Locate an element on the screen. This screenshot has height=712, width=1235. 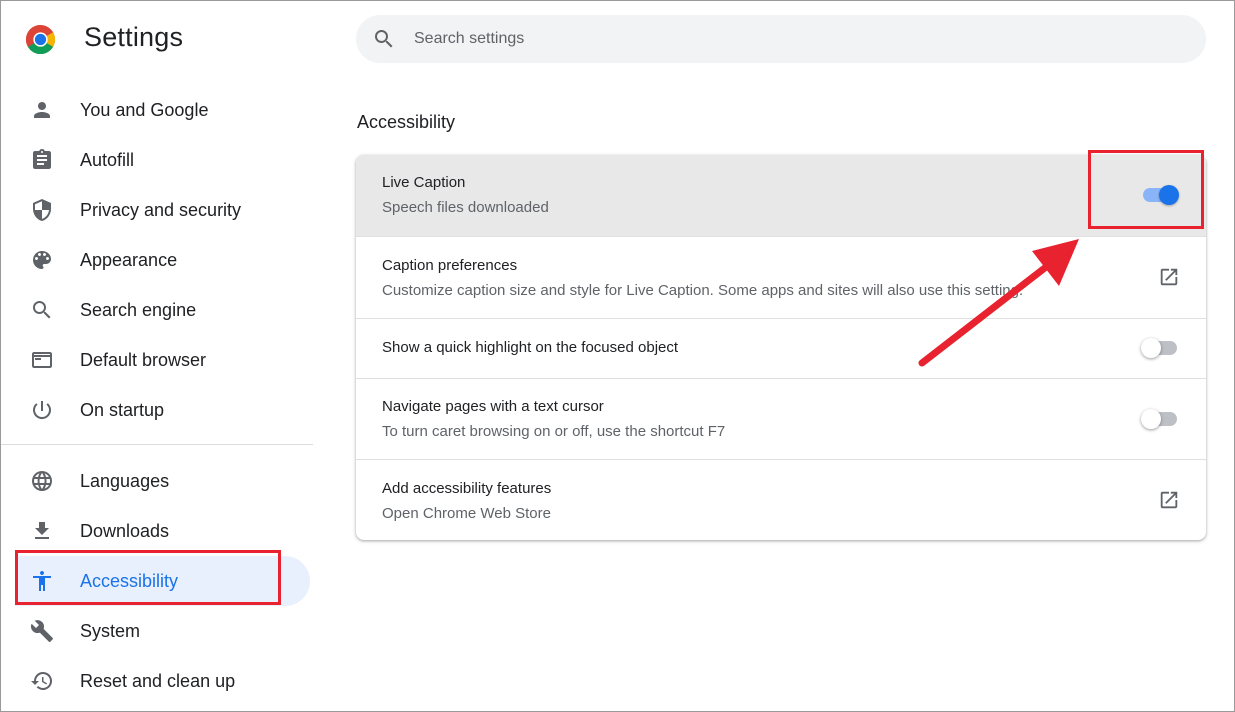
sidebar-item-appearance: Appearance is located at coordinates (155, 260).